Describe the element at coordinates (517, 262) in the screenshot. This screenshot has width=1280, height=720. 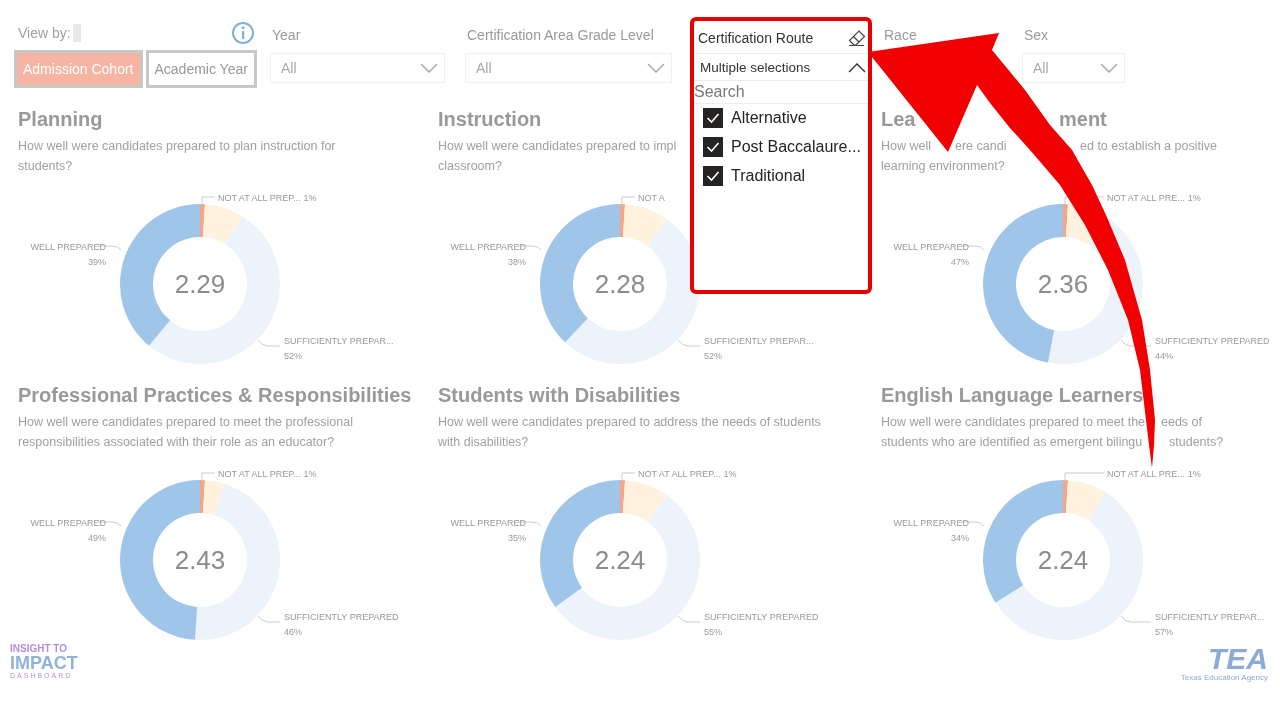
I see `slice-percent: 38%` at that location.